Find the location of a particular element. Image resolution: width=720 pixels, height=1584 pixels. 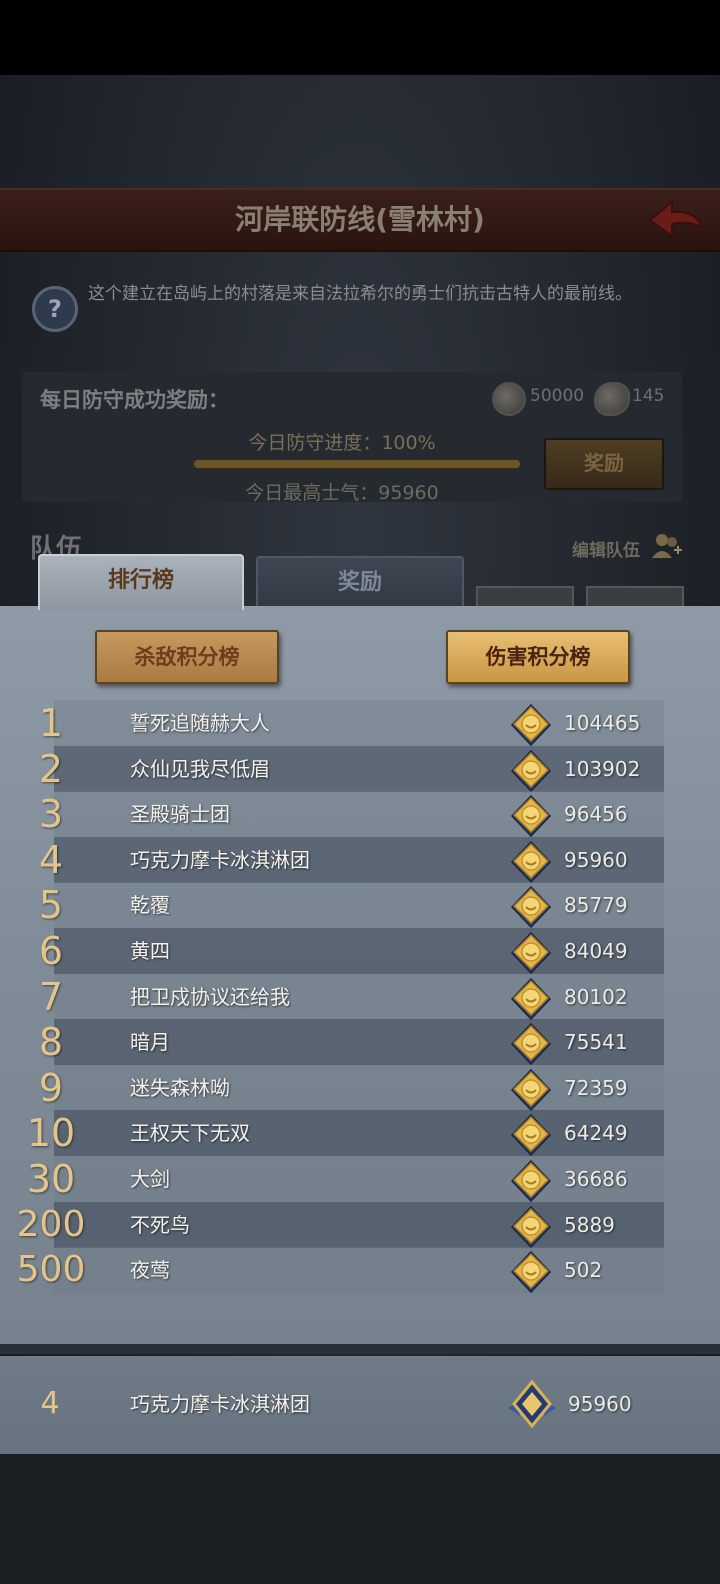

score-value: 95960 is located at coordinates (596, 859).